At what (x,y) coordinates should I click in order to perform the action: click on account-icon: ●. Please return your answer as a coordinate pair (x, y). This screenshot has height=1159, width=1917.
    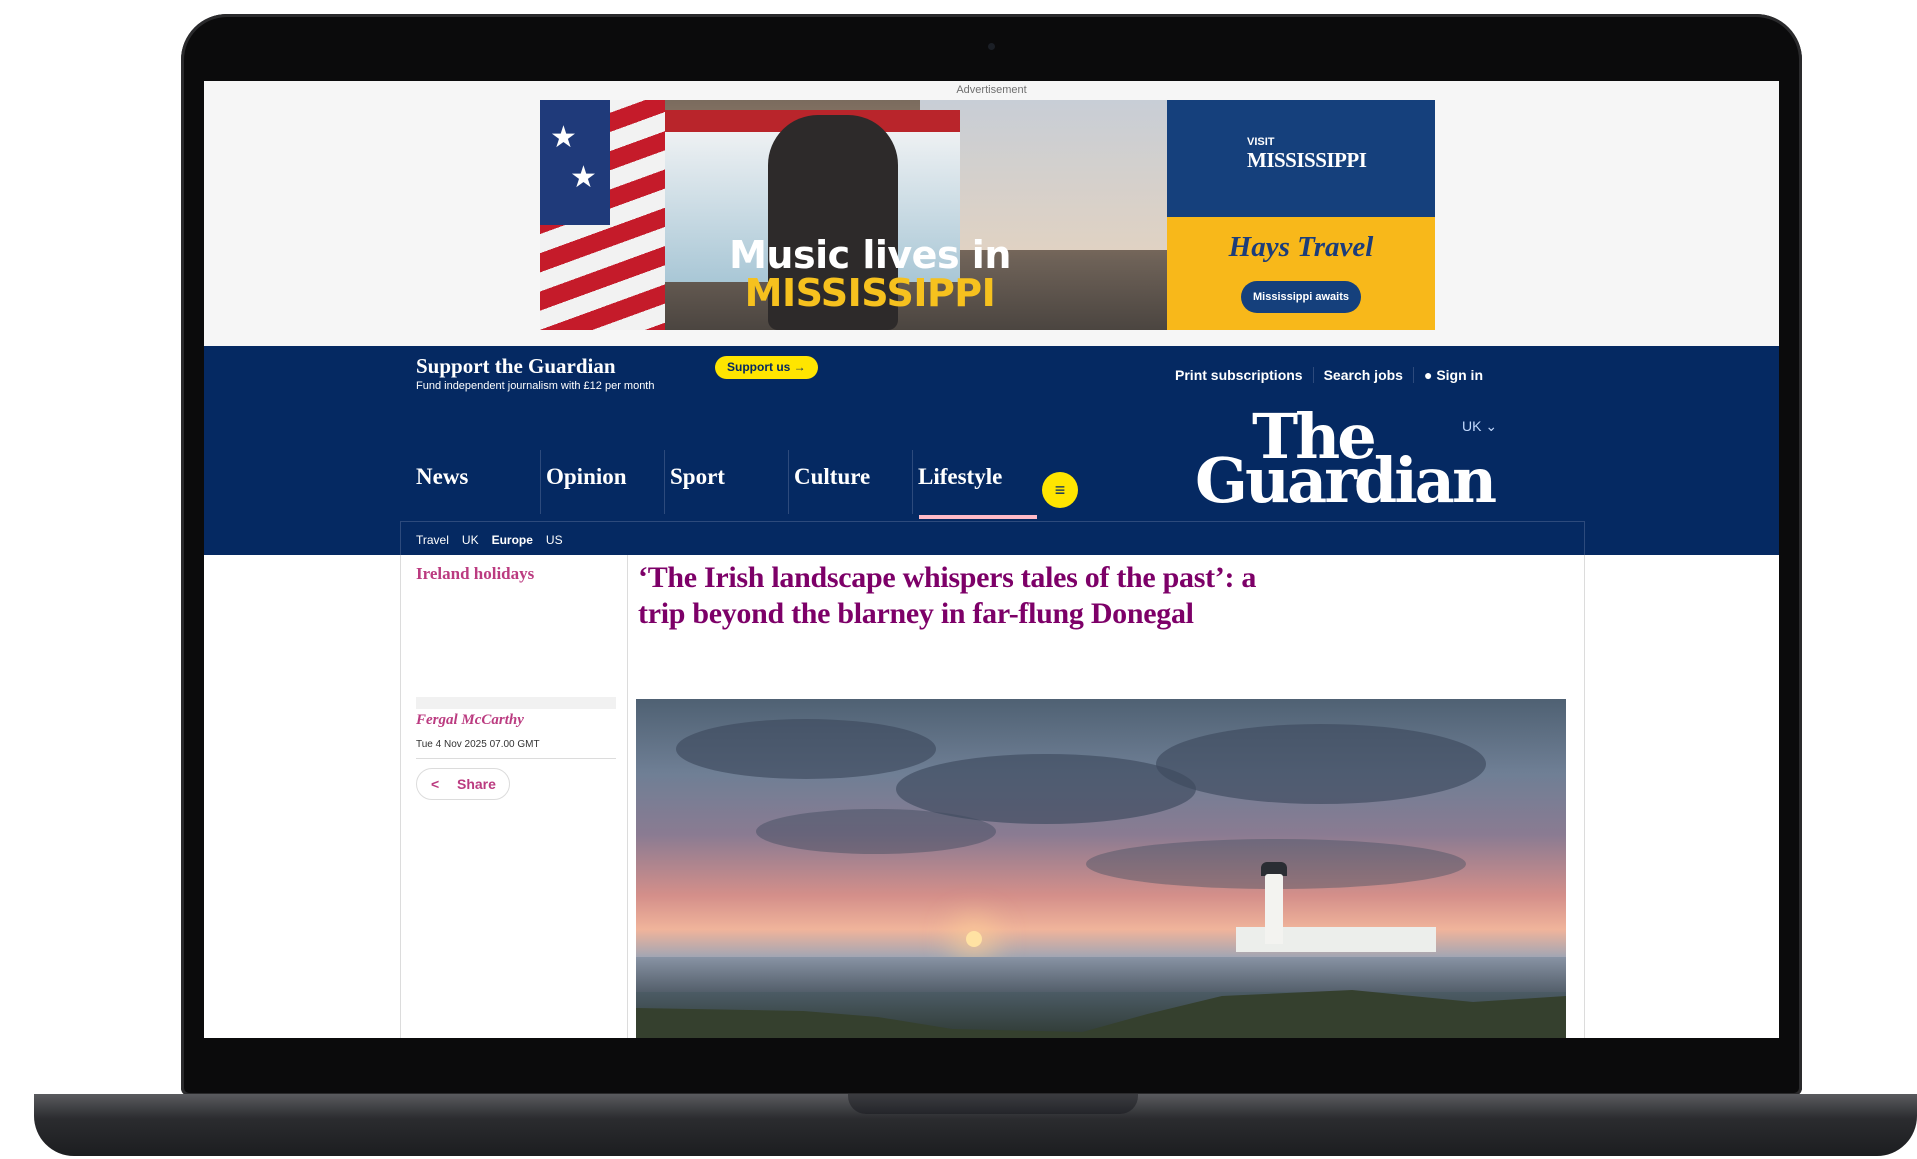
    Looking at the image, I should click on (1430, 375).